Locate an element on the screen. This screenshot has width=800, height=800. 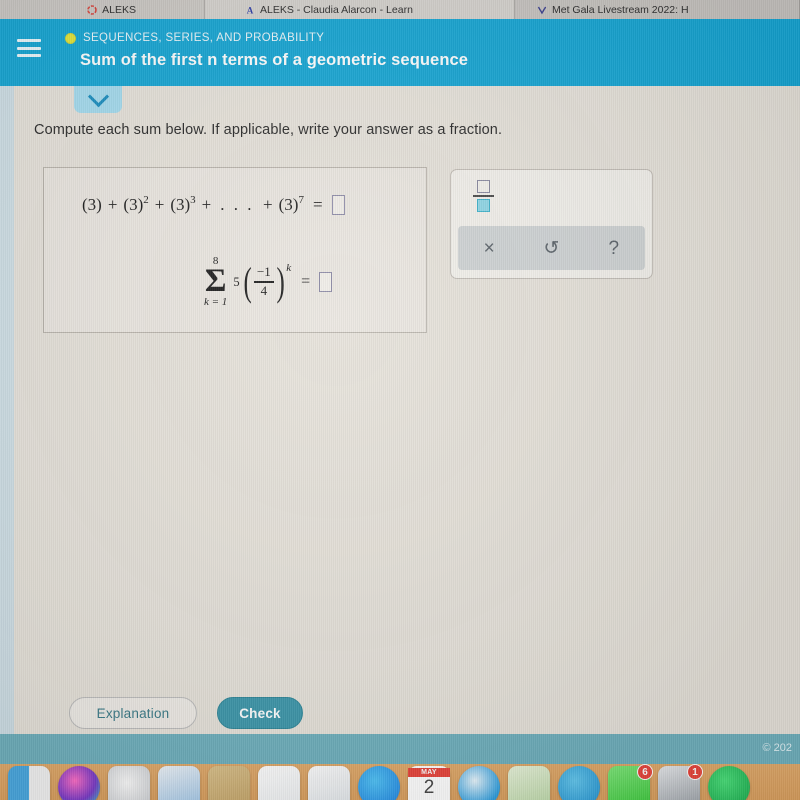
youtube-icon is located at coordinates (542, 10).